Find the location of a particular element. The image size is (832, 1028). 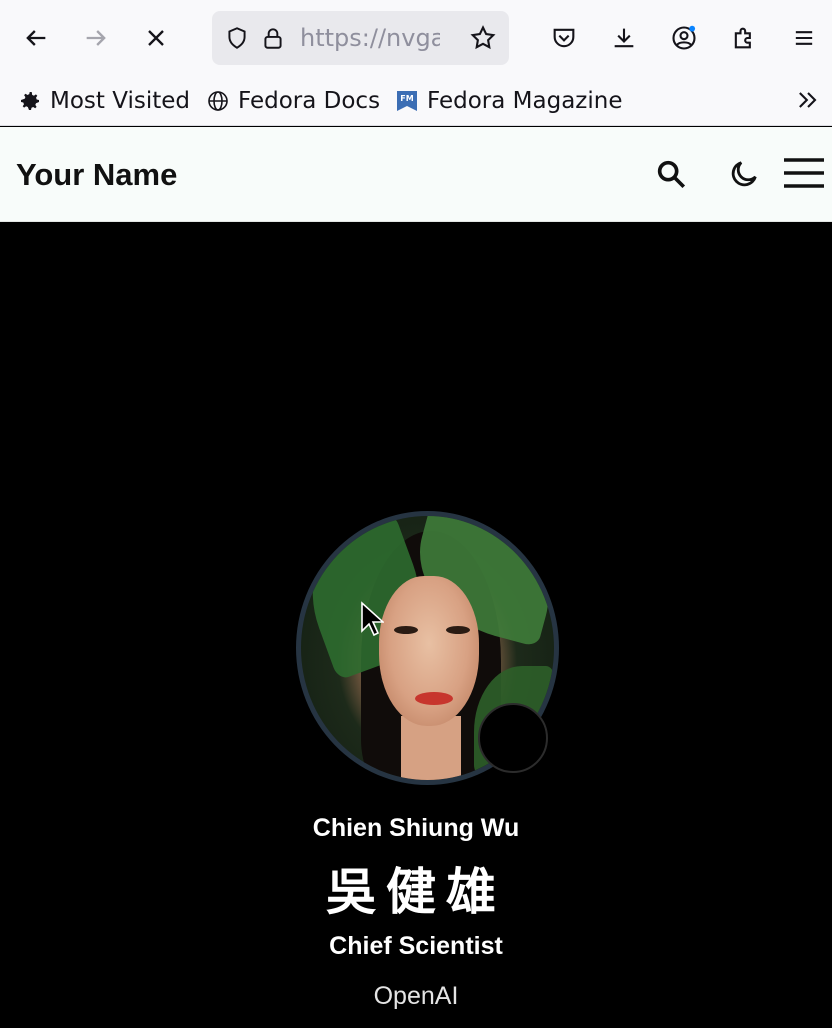

bookmark-fedora-magazine: FM Fedora Magazine is located at coordinates (508, 101).